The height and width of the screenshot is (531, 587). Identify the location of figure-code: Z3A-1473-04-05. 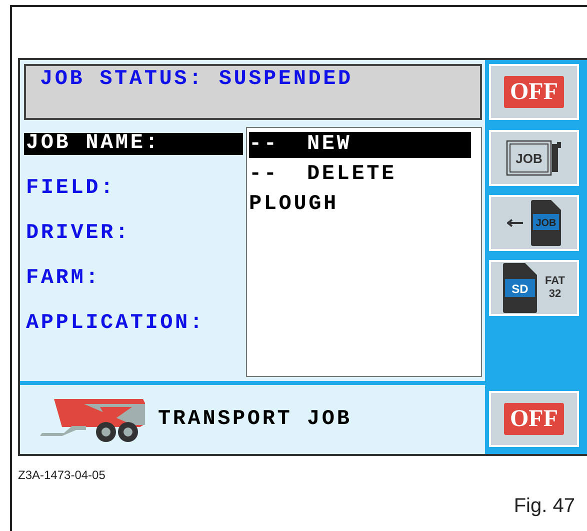
(62, 475).